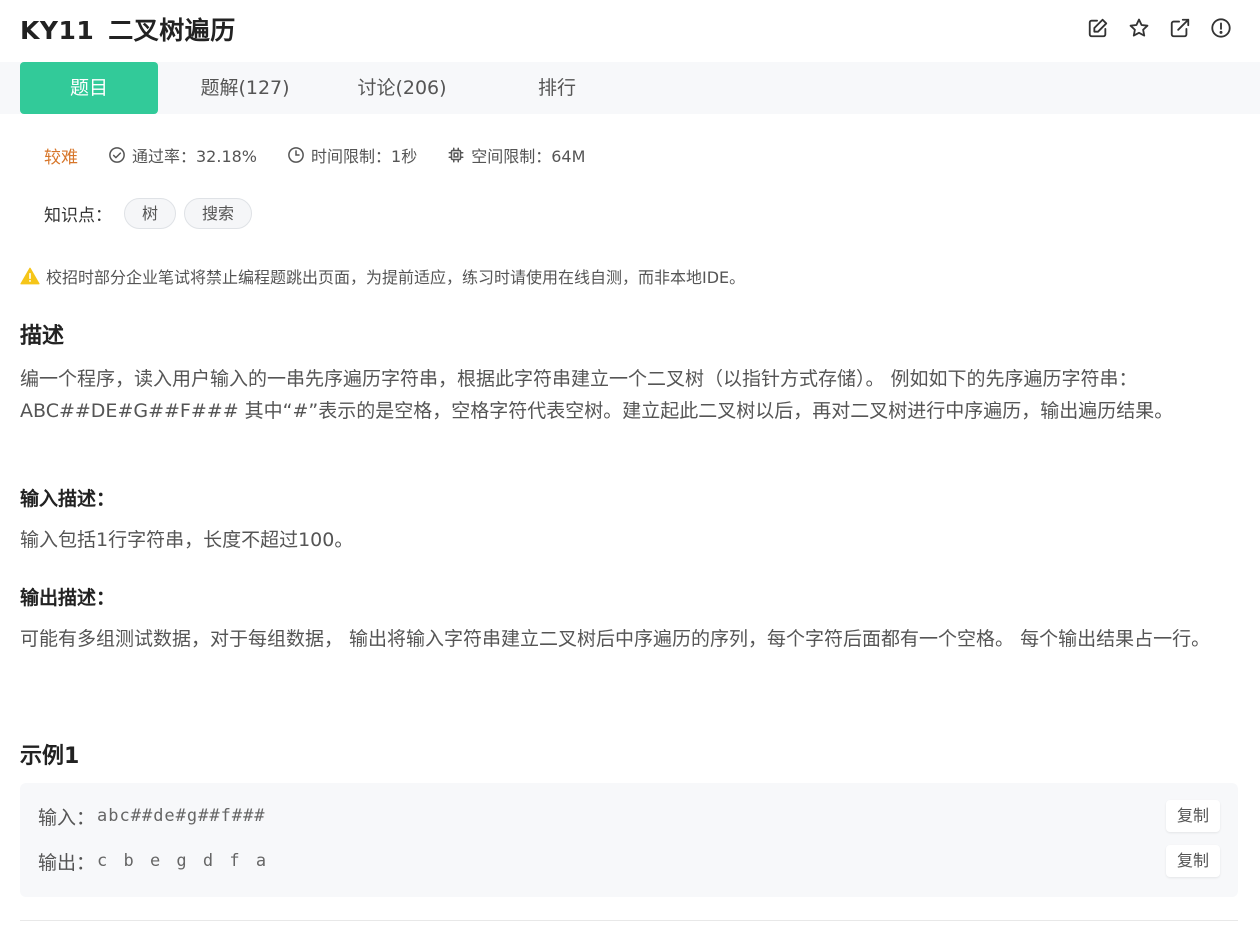 Image resolution: width=1260 pixels, height=927 pixels. Describe the element at coordinates (182, 861) in the screenshot. I see `example-output-value: c b e g d f a` at that location.